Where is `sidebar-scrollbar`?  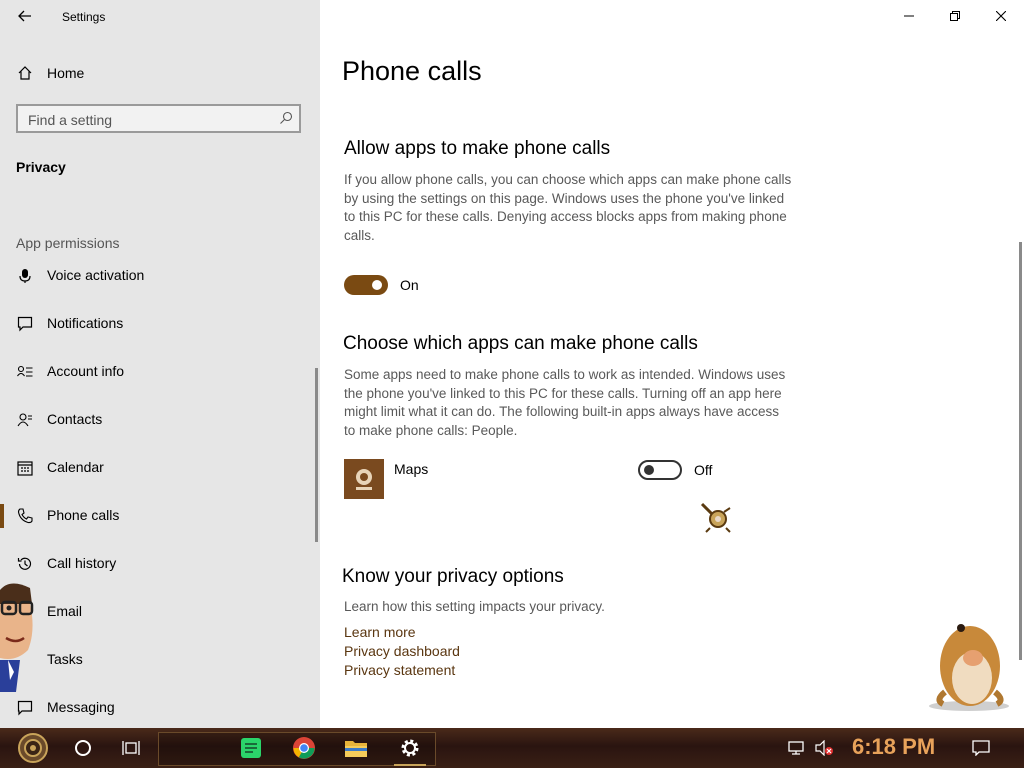 sidebar-scrollbar is located at coordinates (316, 455).